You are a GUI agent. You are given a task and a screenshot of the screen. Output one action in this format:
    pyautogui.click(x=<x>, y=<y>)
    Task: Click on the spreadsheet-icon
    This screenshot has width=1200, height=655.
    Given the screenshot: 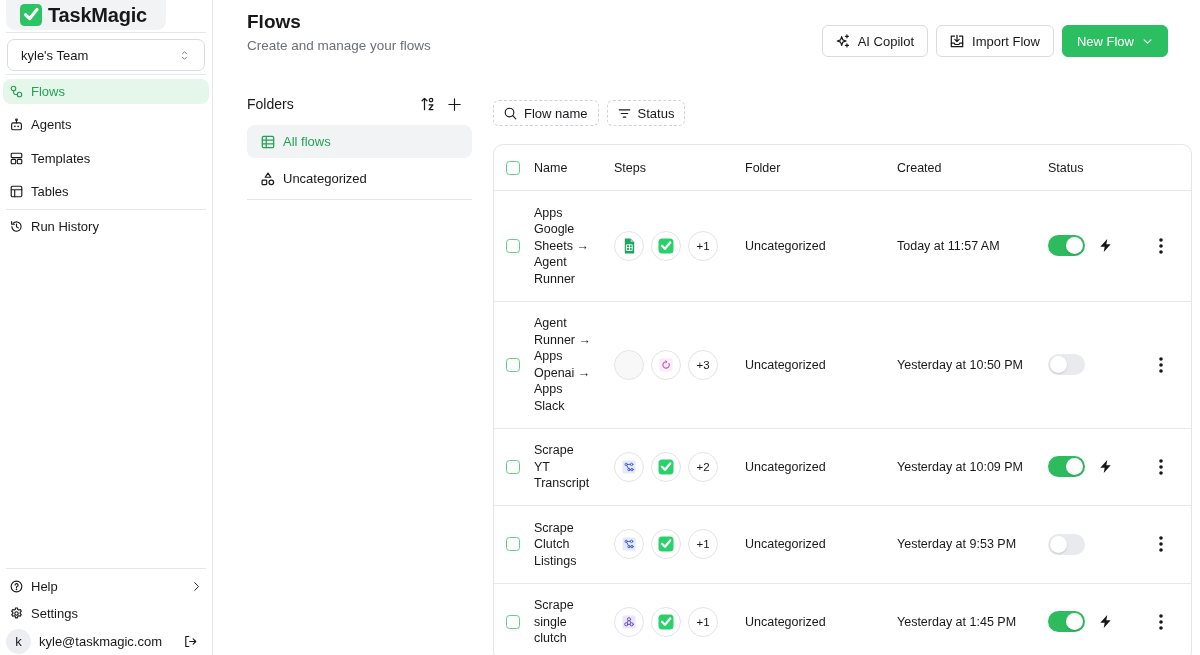 What is the action you would take?
    pyautogui.click(x=629, y=245)
    